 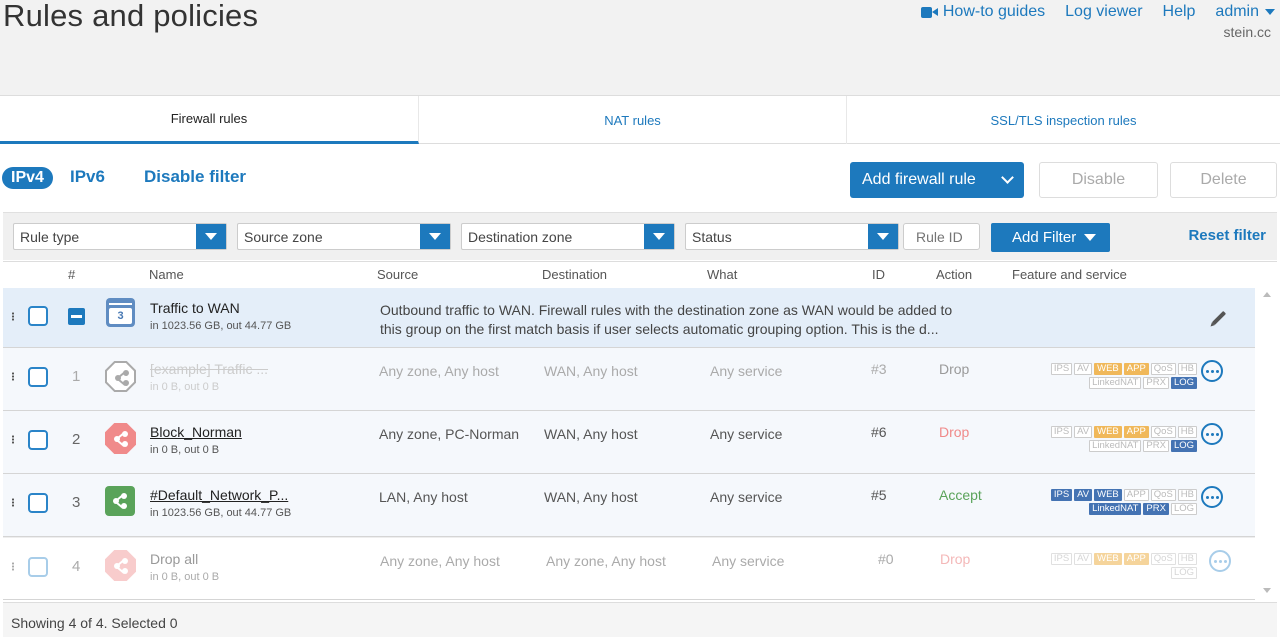 I want to click on rule-name: Block_Norman, so click(x=196, y=432).